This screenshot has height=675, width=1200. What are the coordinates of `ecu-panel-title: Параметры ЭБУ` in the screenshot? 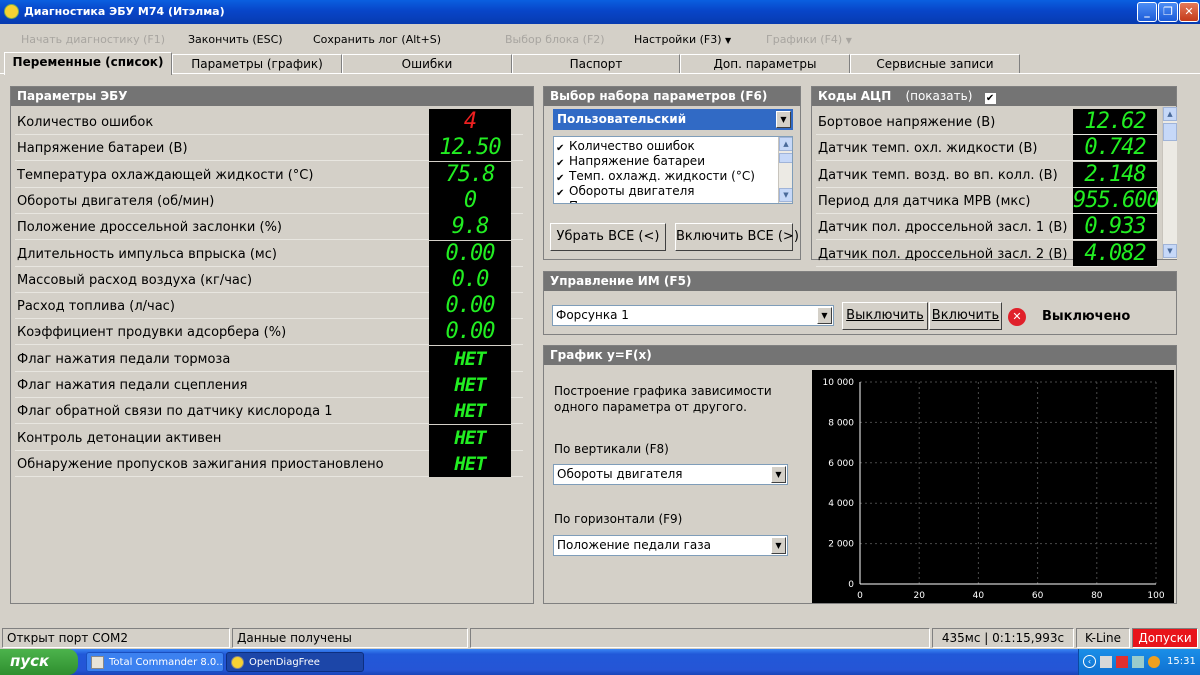 It's located at (272, 96).